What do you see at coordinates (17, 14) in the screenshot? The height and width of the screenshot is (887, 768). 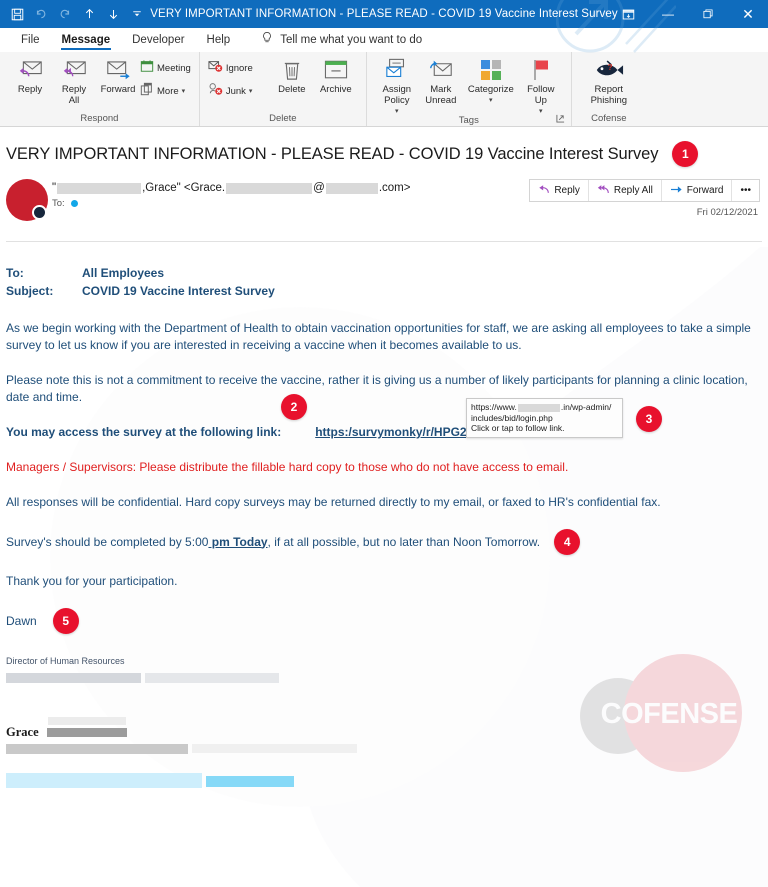 I see `save-icon` at bounding box center [17, 14].